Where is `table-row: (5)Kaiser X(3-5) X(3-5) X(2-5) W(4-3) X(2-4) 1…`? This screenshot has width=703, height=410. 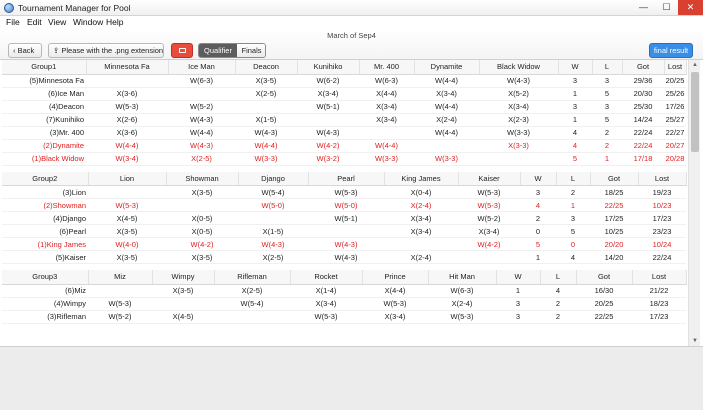 table-row: (5)Kaiser X(3-5) X(3-5) X(2-5) W(4-3) X(2-4) 1… is located at coordinates (344, 257).